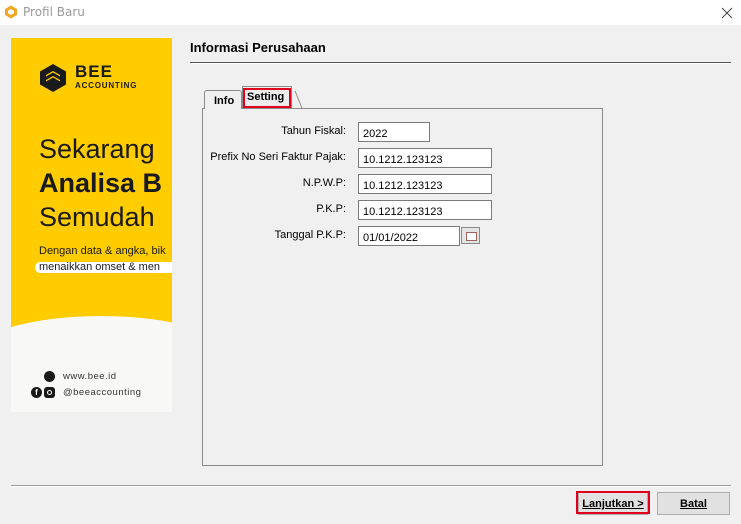 The width and height of the screenshot is (741, 524). Describe the element at coordinates (97, 149) in the screenshot. I see `banner-headline-1: Sekarang` at that location.